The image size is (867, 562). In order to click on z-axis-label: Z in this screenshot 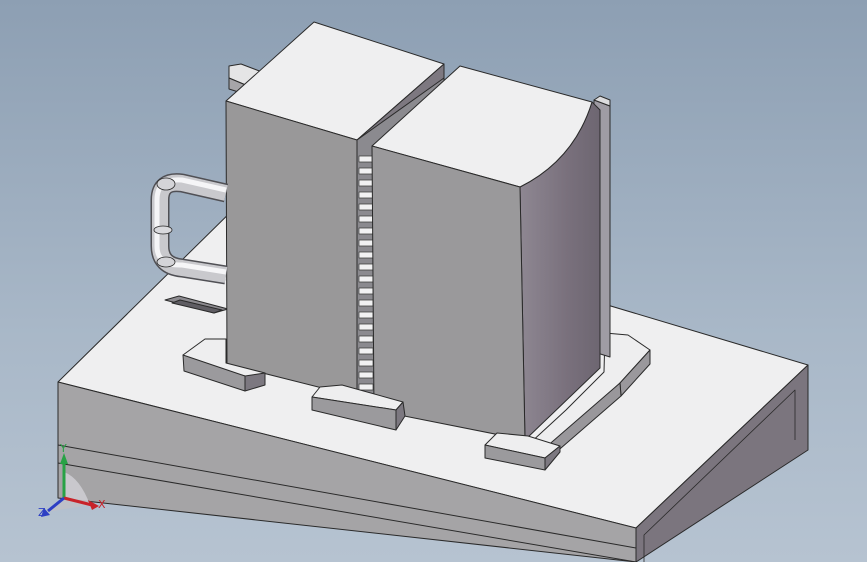, I will do `click(42, 512)`.